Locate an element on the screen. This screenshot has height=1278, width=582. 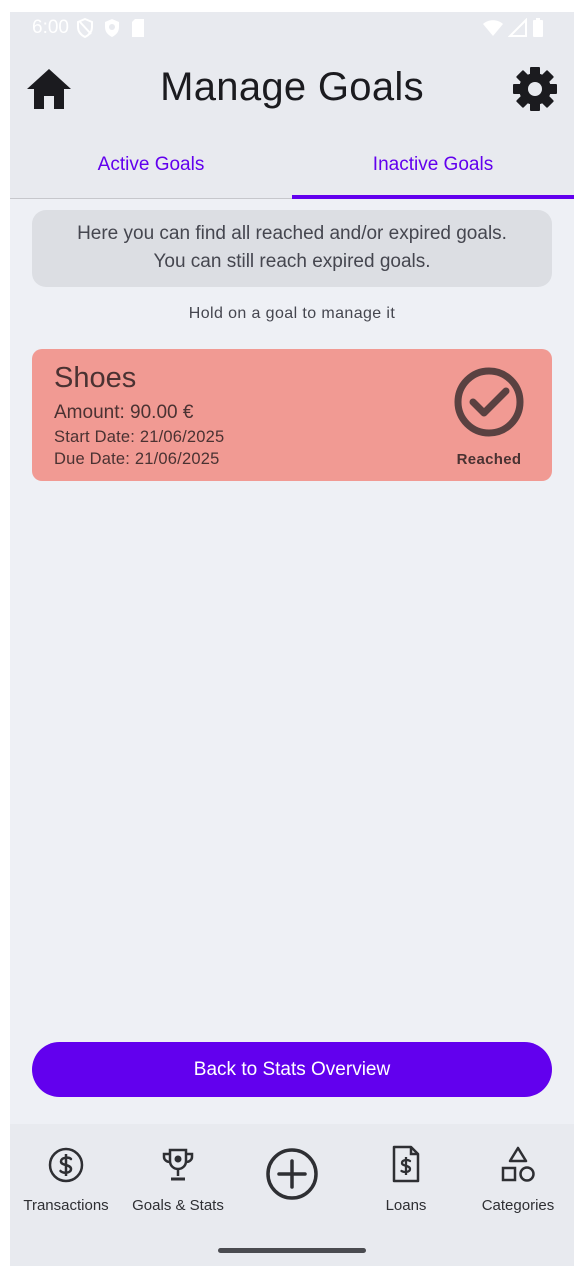
nav-item-goals-stats: Goals & Stats is located at coordinates (178, 1179).